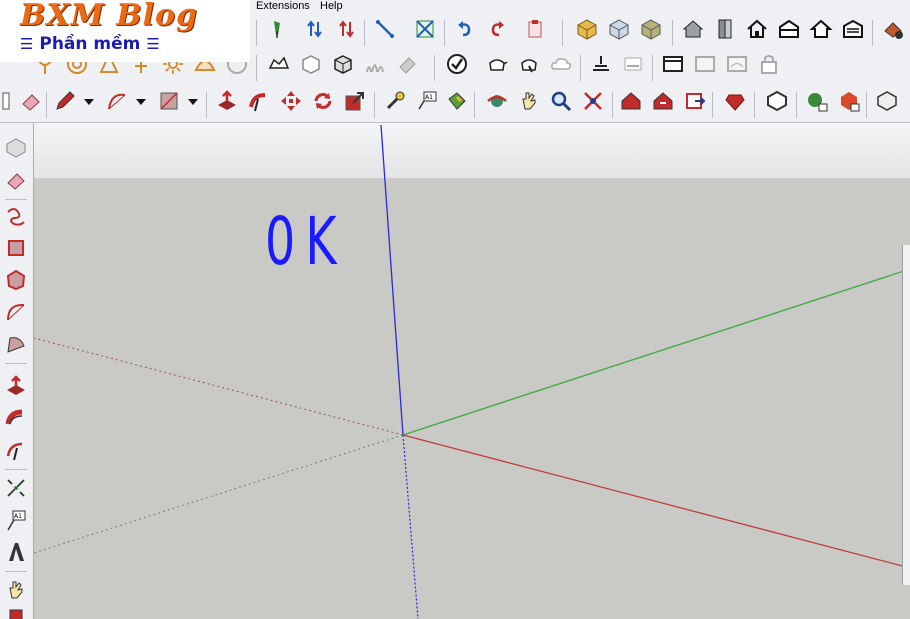 This screenshot has height=619, width=910. What do you see at coordinates (561, 101) in the screenshot?
I see `zoom-icon` at bounding box center [561, 101].